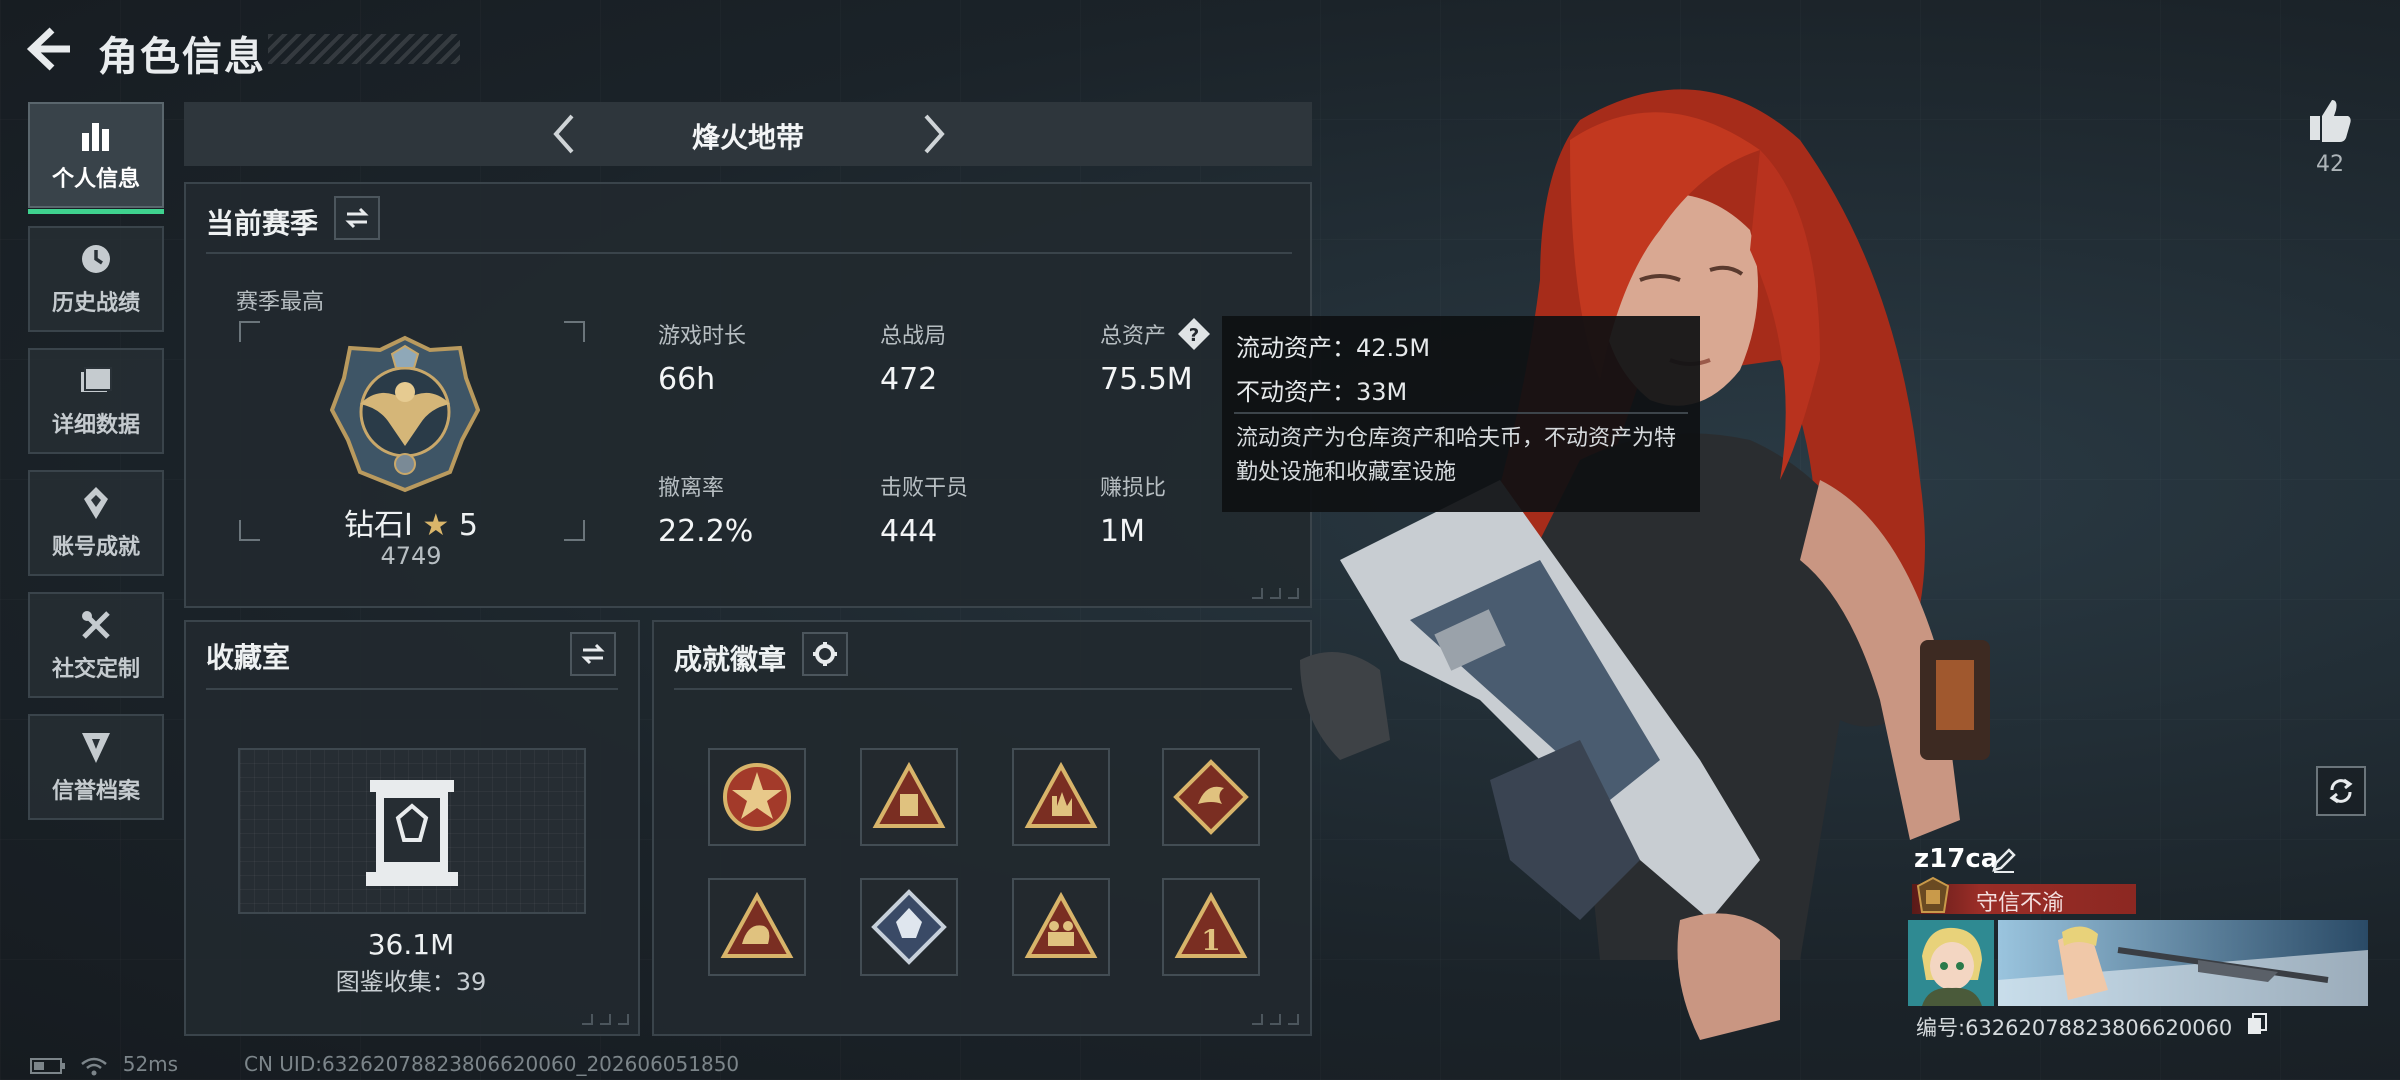 Image resolution: width=2400 pixels, height=1080 pixels. I want to click on player-avatar, so click(1951, 963).